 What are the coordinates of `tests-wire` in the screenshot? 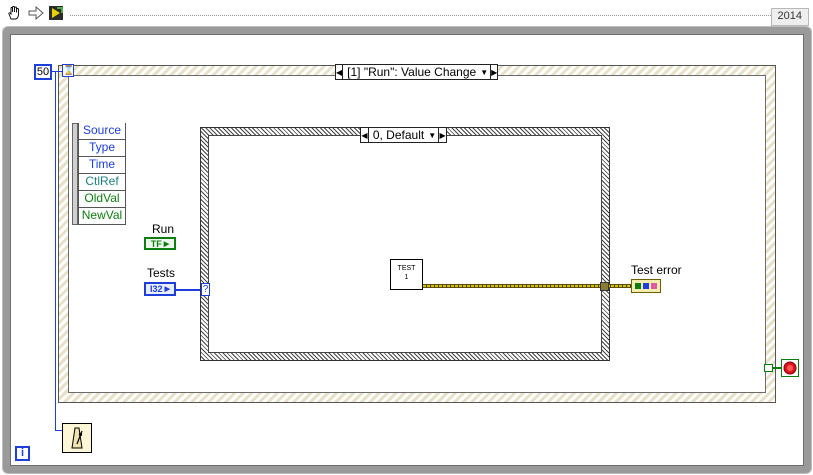 It's located at (189, 290).